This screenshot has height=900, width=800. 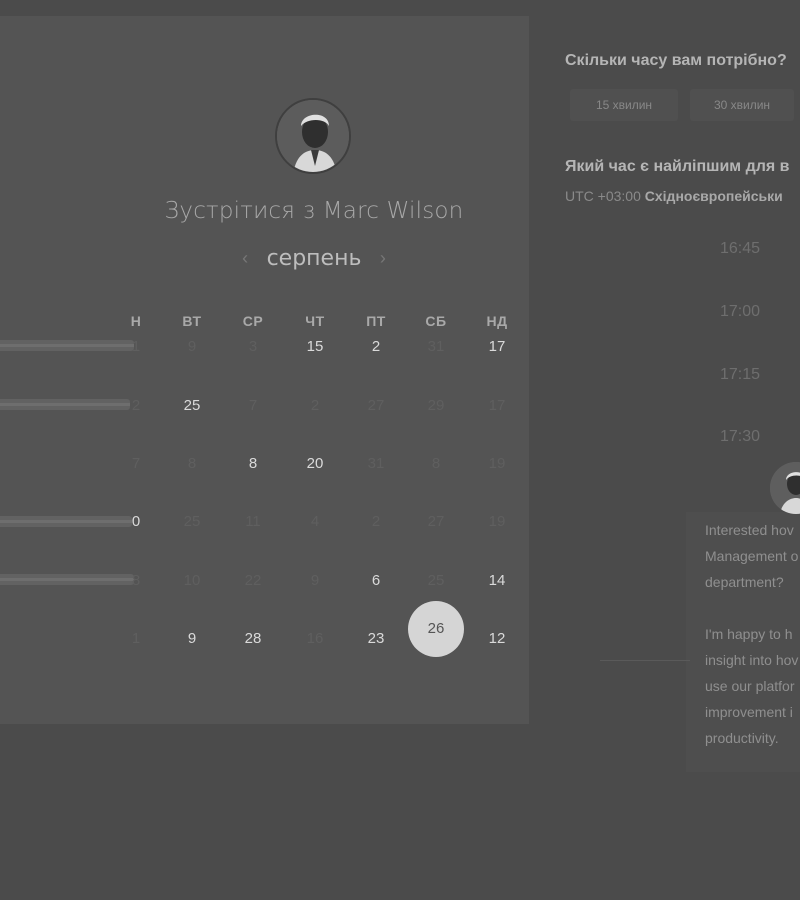 I want to click on time-slot: 16:45, so click(x=740, y=249).